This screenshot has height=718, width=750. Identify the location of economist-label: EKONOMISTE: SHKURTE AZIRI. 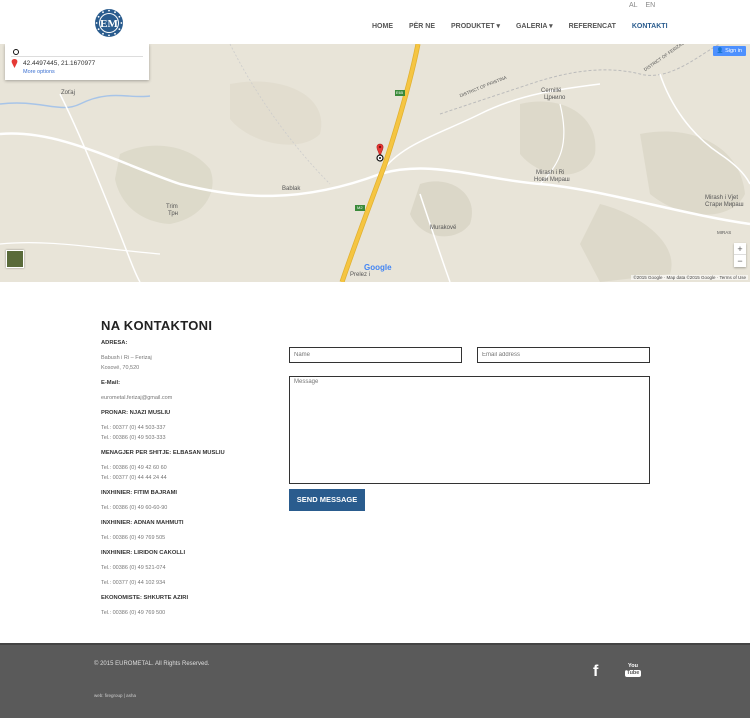
(145, 598).